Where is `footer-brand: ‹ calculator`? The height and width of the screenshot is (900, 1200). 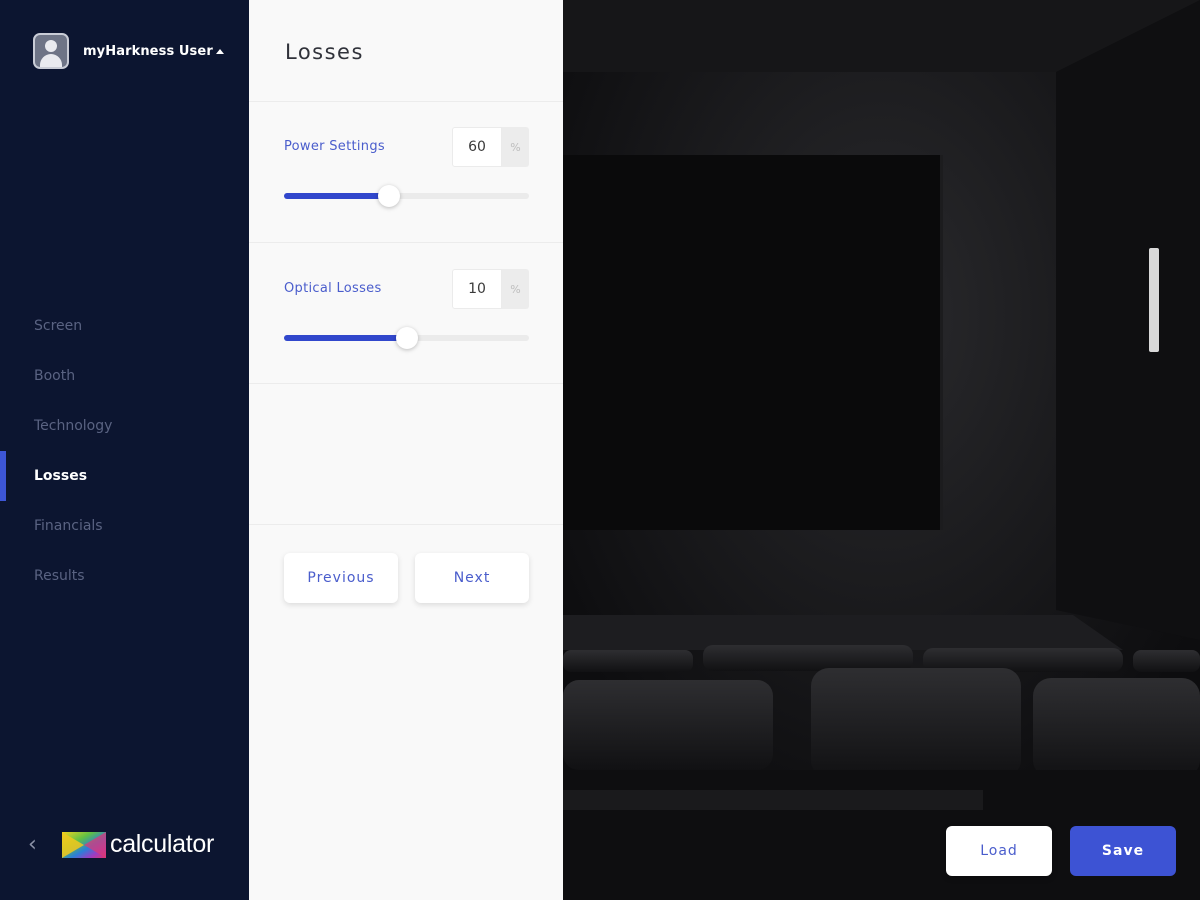
footer-brand: ‹ calculator is located at coordinates (121, 844).